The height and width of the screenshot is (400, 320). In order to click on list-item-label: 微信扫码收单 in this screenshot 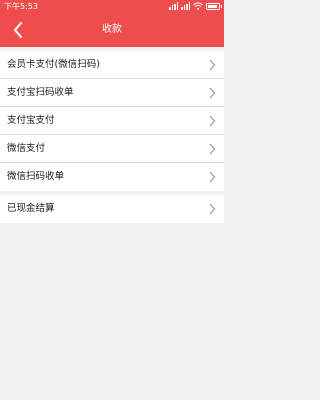, I will do `click(36, 176)`.